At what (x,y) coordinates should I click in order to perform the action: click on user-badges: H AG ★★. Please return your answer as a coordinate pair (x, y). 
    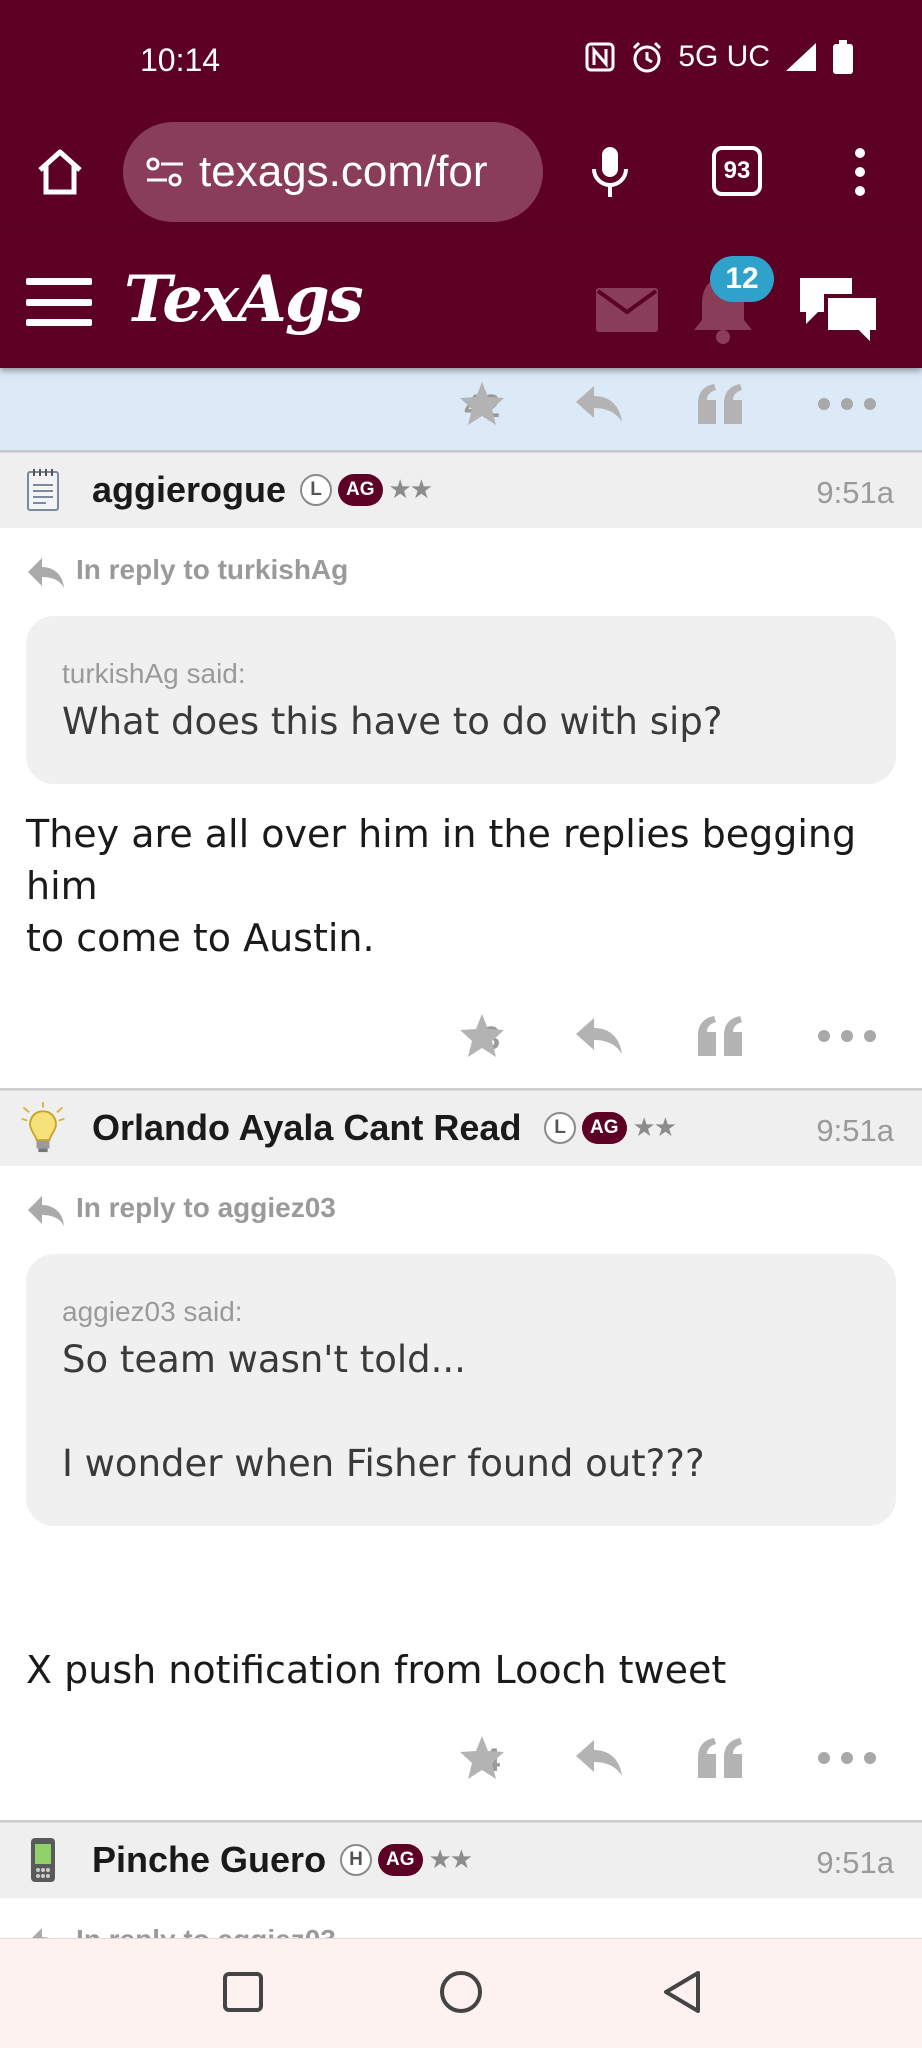
    Looking at the image, I should click on (406, 1860).